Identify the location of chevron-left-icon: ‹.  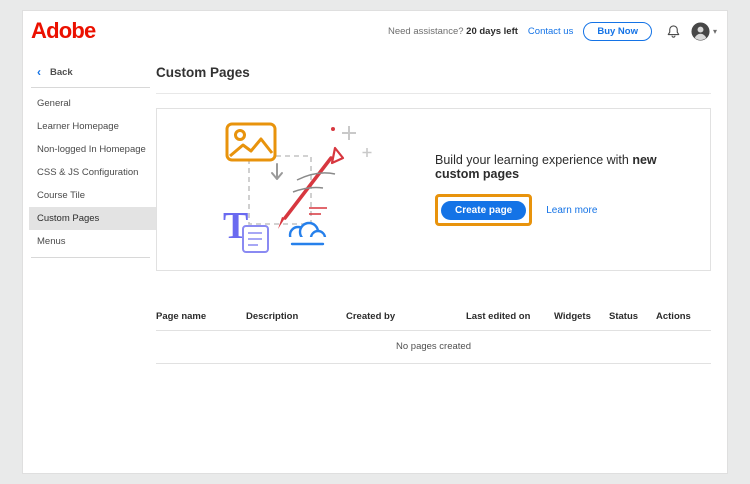
(39, 72).